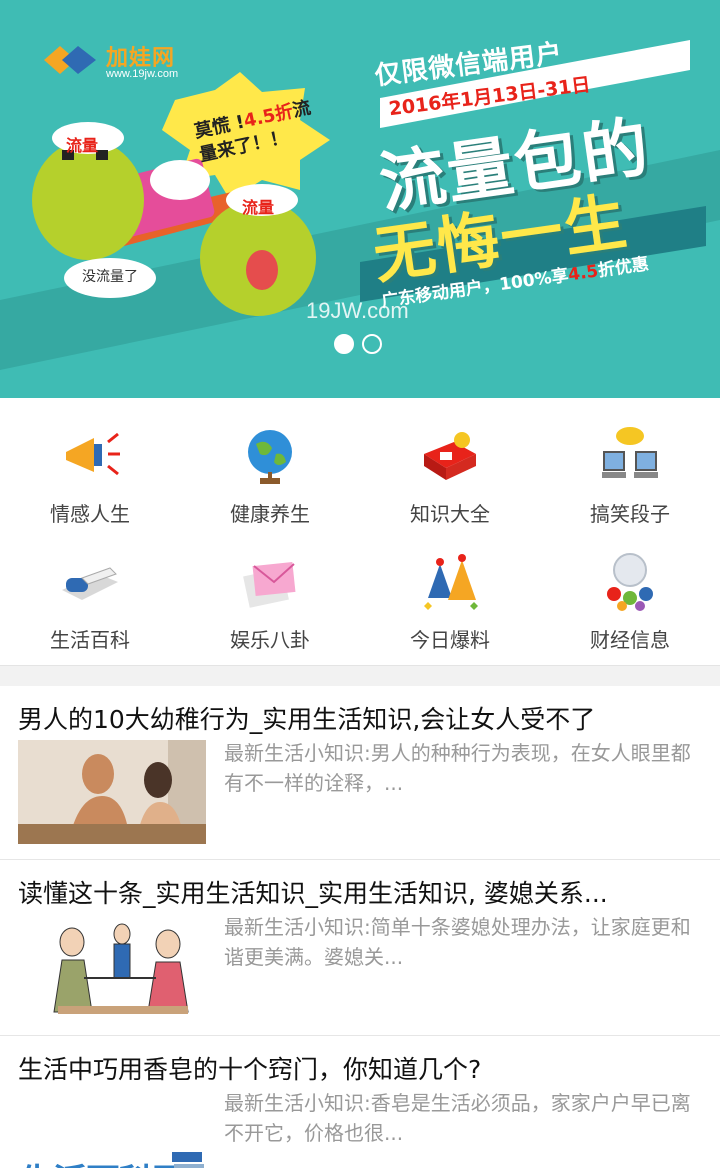 This screenshot has width=720, height=1168. What do you see at coordinates (110, 277) in the screenshot?
I see `no-data-caption: 没流量了` at bounding box center [110, 277].